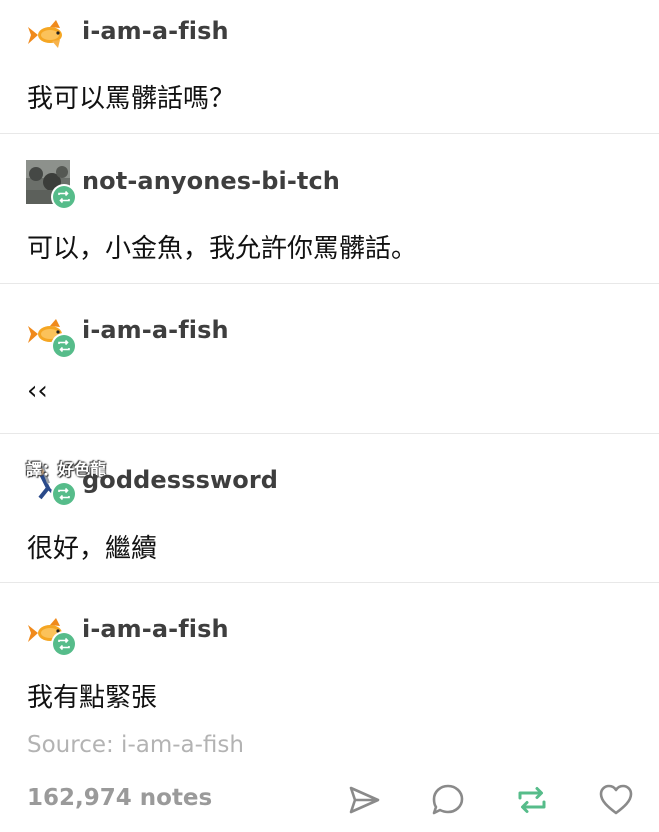  Describe the element at coordinates (222, 249) in the screenshot. I see `post-message: 可以，小金魚，我允許你罵髒話。` at that location.